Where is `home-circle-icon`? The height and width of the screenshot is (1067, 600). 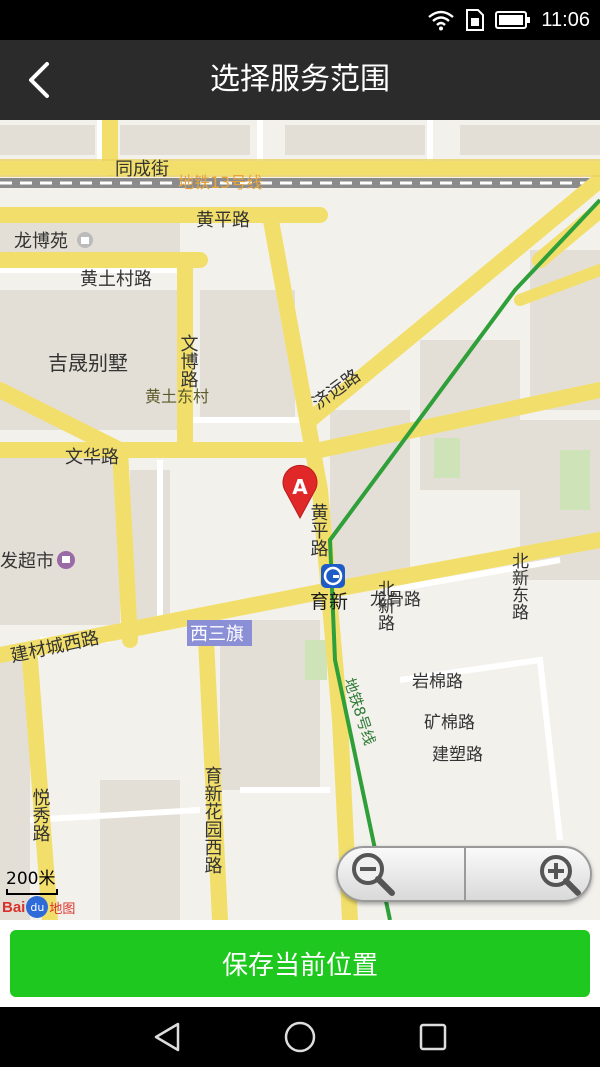
home-circle-icon is located at coordinates (300, 1037).